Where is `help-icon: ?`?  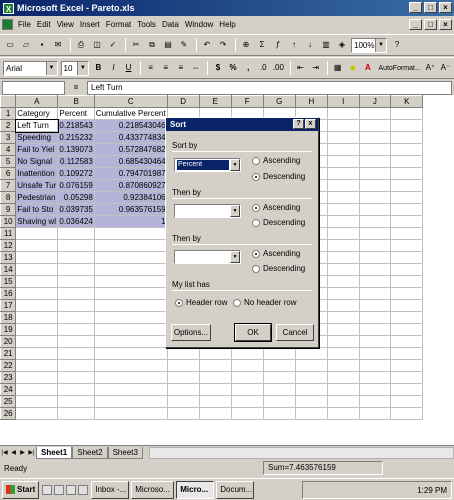 help-icon: ? is located at coordinates (397, 45).